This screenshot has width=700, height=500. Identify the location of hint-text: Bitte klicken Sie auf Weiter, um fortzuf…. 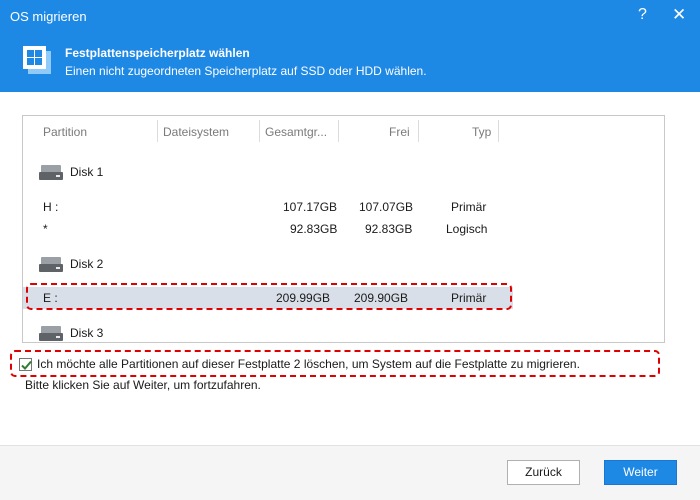
(143, 385).